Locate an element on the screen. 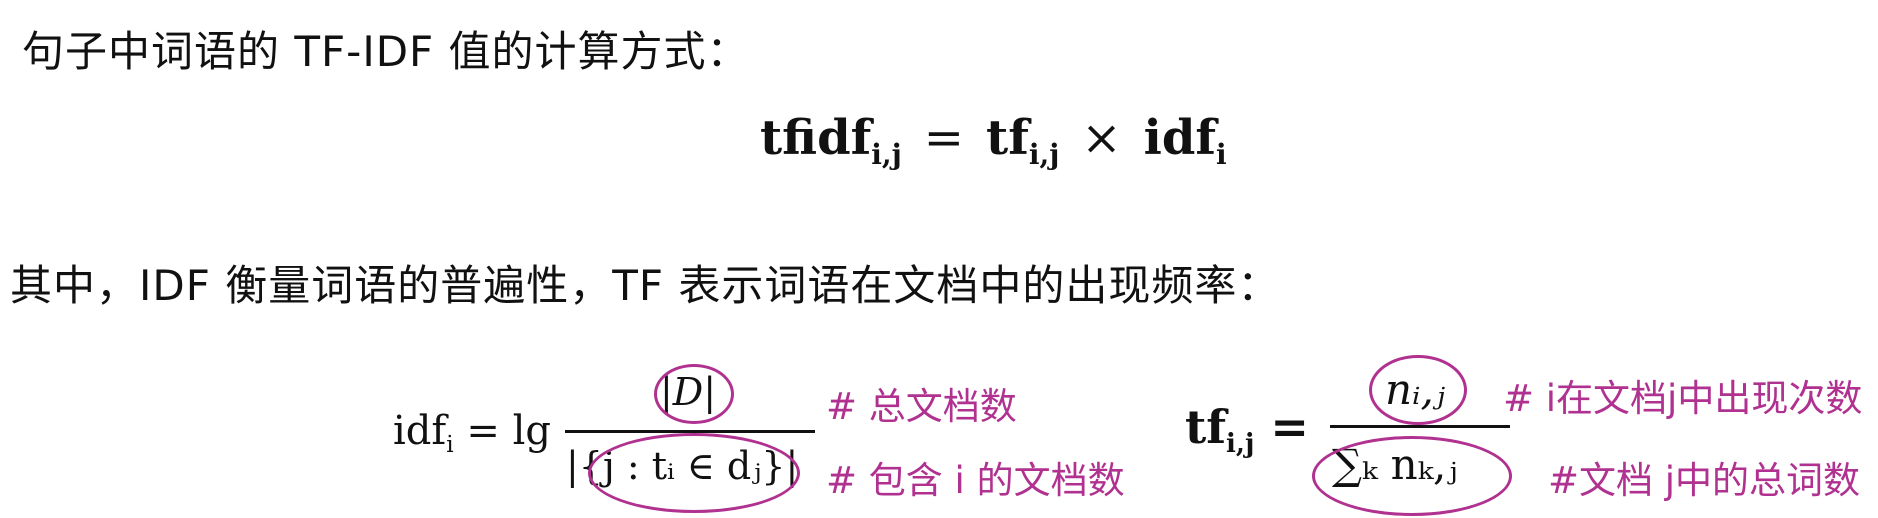 The width and height of the screenshot is (1878, 518). explanation-text: 其中，IDF 衡量词语的普遍性，TF 表示词语在文档中的出现频率： is located at coordinates (645, 285).